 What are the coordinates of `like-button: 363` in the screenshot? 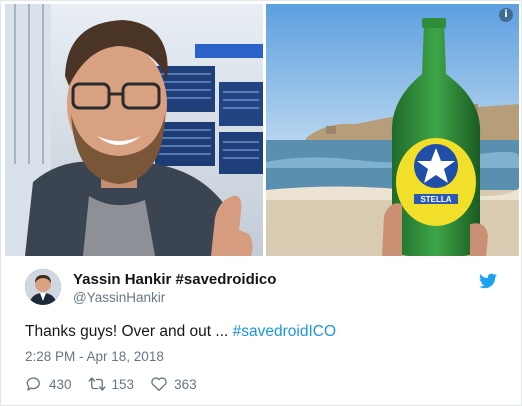 It's located at (173, 384).